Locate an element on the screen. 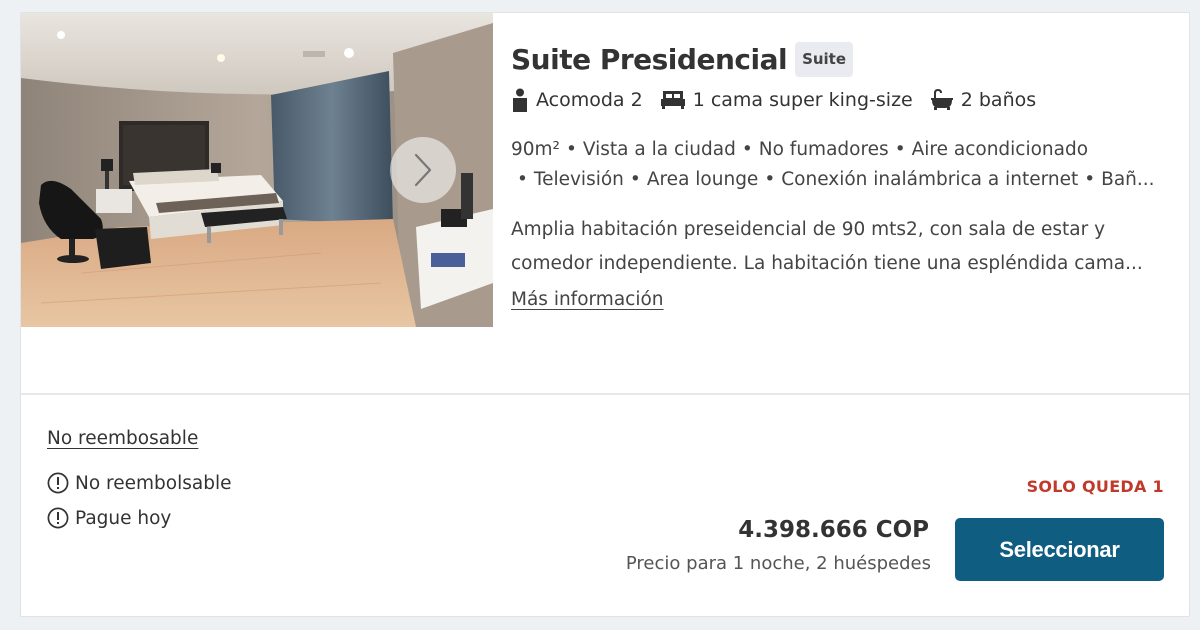 Image resolution: width=1200 pixels, height=630 pixels. availability-badge: SOLO QUEDA 1 is located at coordinates (1095, 486).